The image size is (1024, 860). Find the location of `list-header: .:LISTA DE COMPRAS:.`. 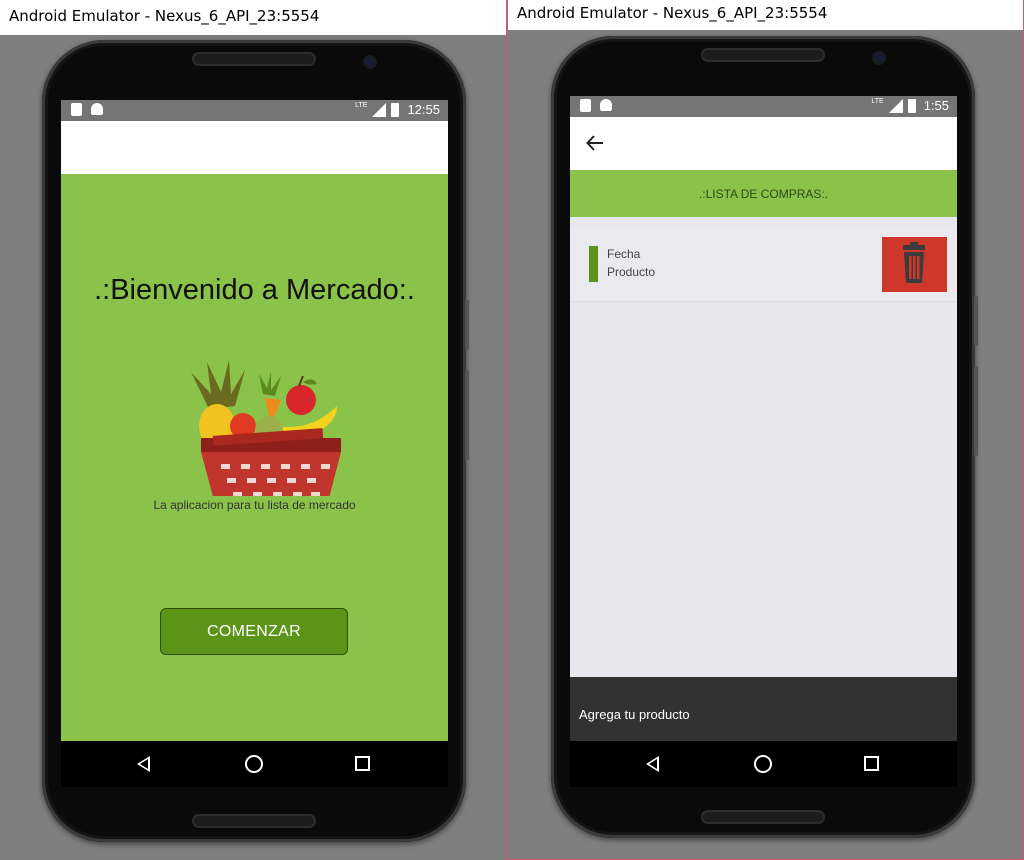

list-header: .:LISTA DE COMPRAS:. is located at coordinates (763, 193).